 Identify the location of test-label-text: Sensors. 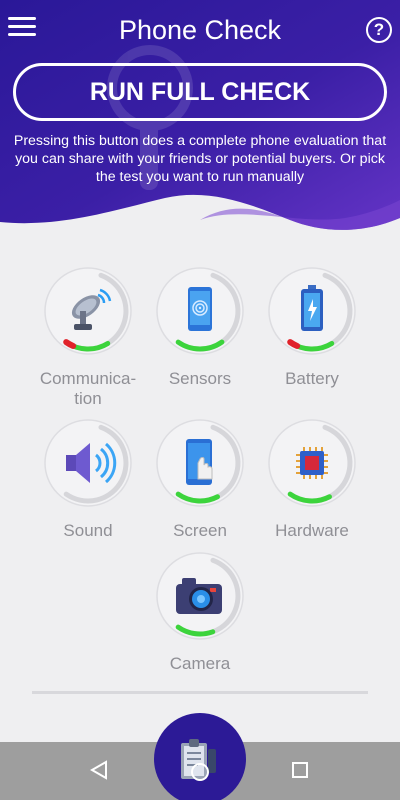
(200, 378).